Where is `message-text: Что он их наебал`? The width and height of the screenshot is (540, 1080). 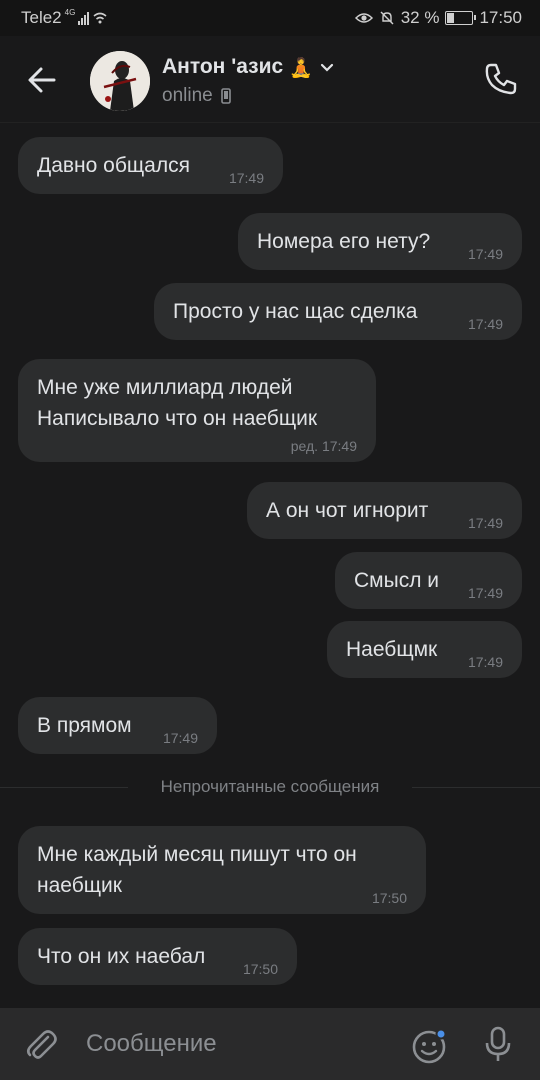 message-text: Что он их наебал is located at coordinates (121, 956).